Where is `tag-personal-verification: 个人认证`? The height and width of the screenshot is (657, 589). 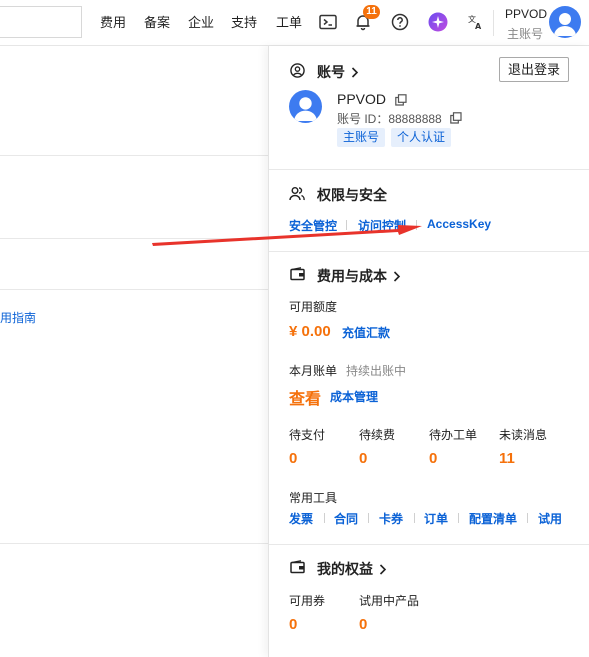
tag-personal-verification: 个人认证 is located at coordinates (421, 137).